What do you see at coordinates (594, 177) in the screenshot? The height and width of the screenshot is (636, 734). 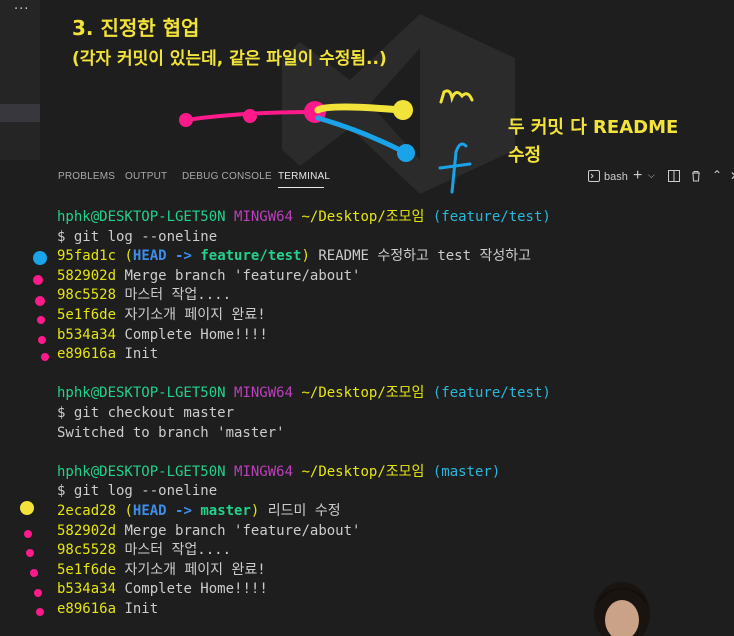 I see `terminal-icon` at bounding box center [594, 177].